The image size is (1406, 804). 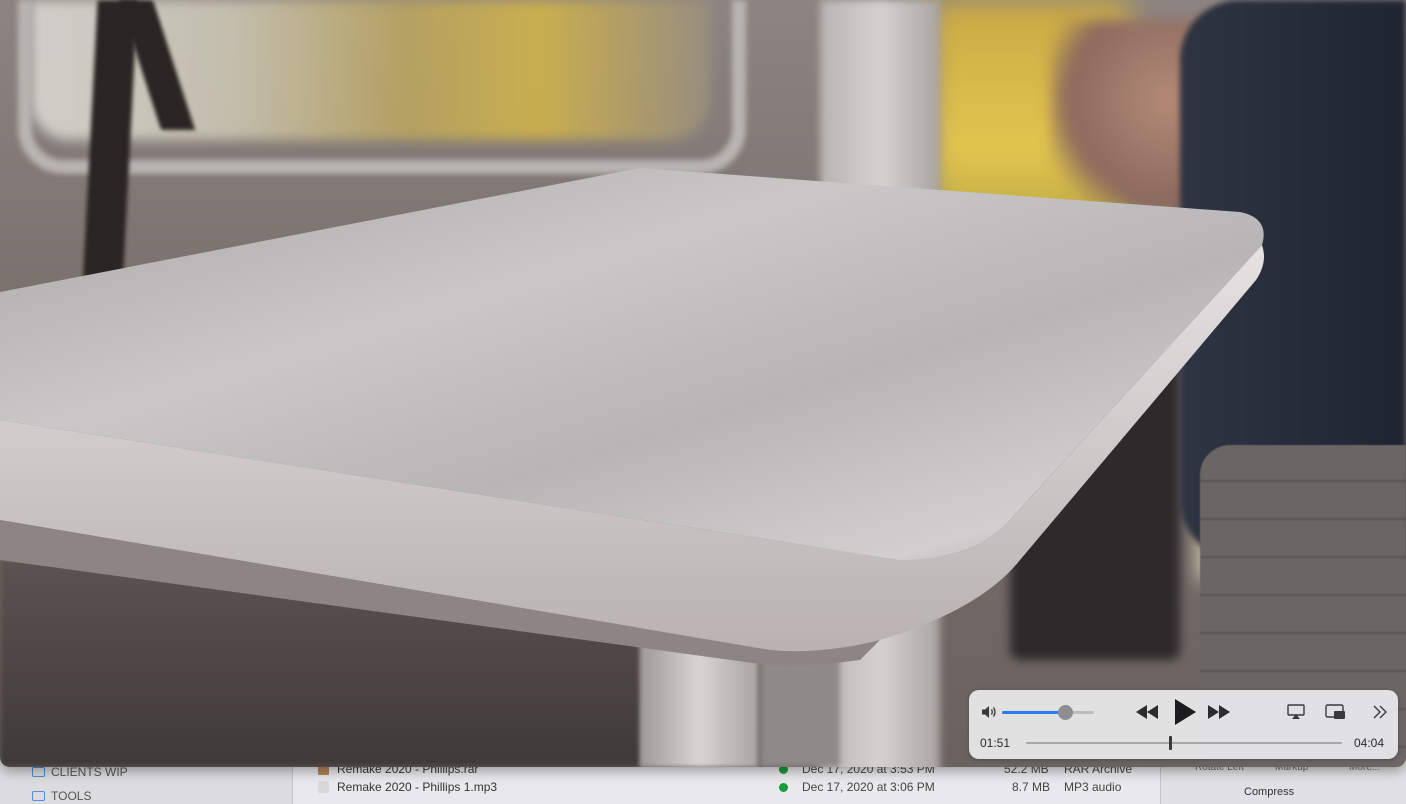 I want to click on speaker-icon, so click(x=989, y=712).